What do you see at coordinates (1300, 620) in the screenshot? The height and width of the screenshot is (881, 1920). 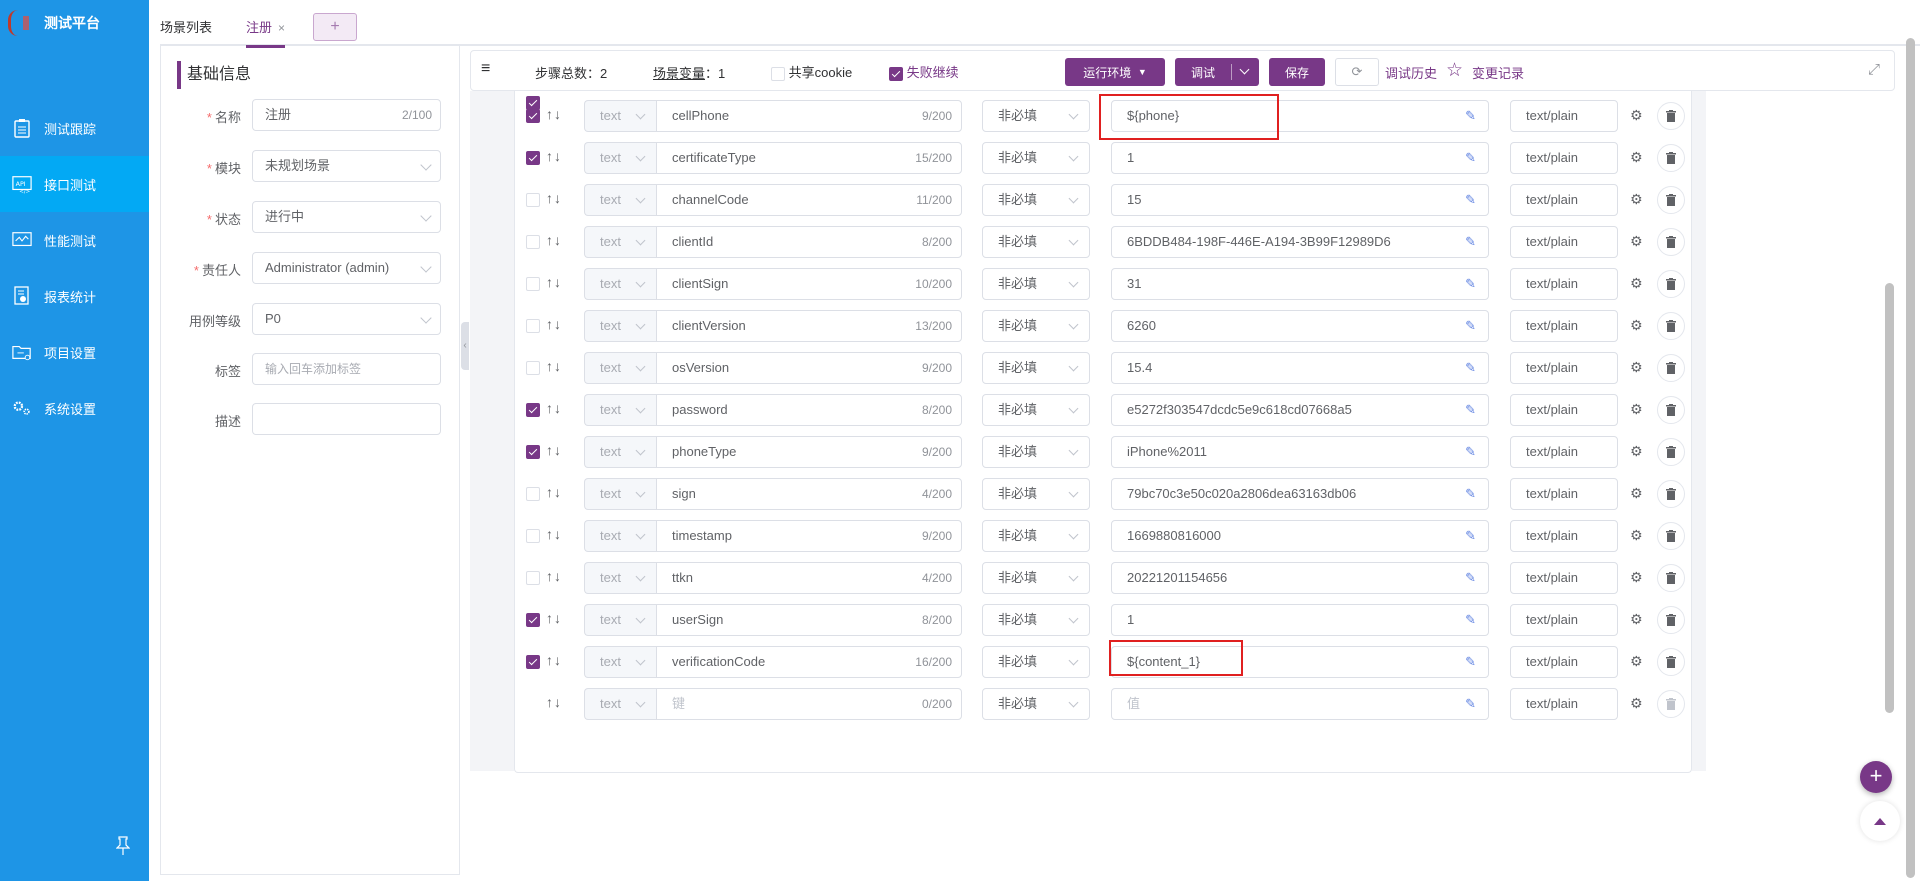 I see `param-value-input: 1 ✎` at bounding box center [1300, 620].